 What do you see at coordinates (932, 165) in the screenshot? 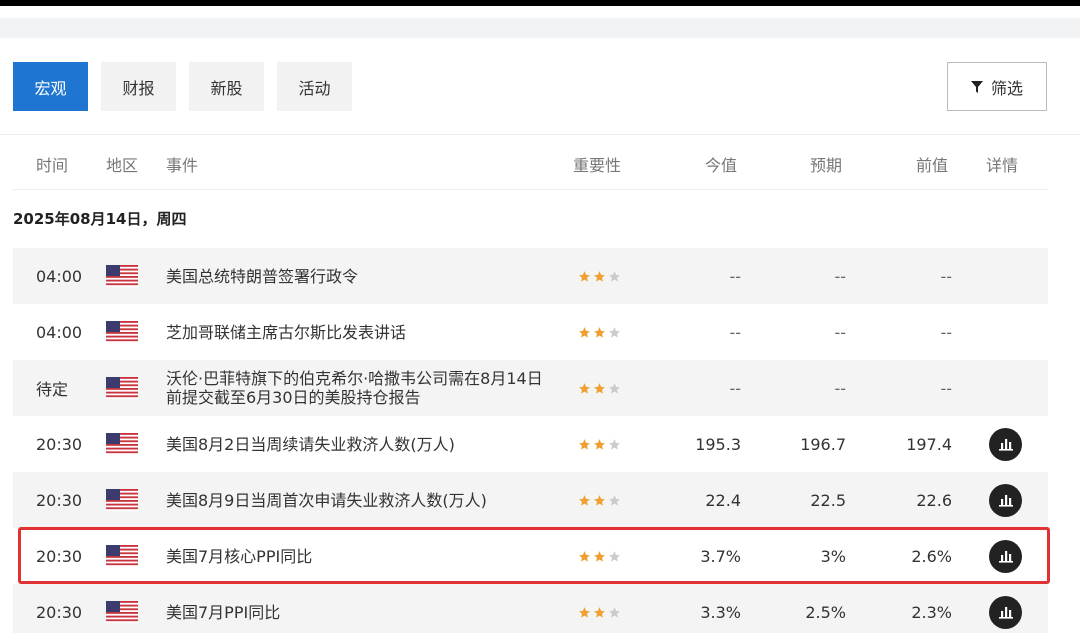
I see `col-previous: 前值` at bounding box center [932, 165].